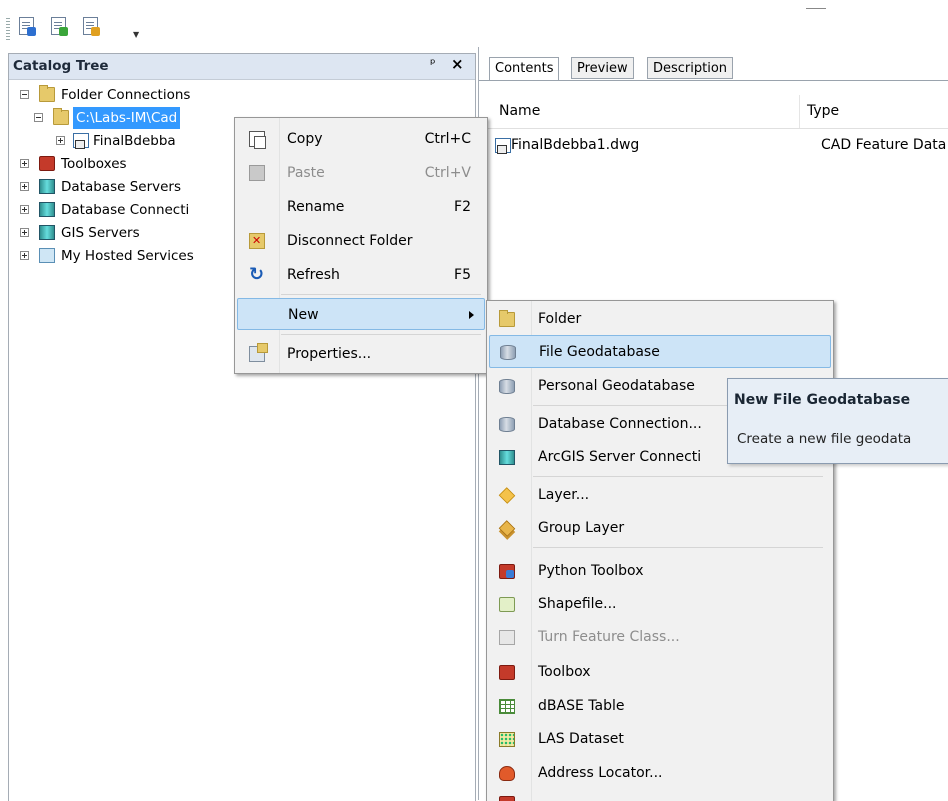 The image size is (948, 801). Describe the element at coordinates (47, 255) in the screenshot. I see `hosted-services-icon` at that location.